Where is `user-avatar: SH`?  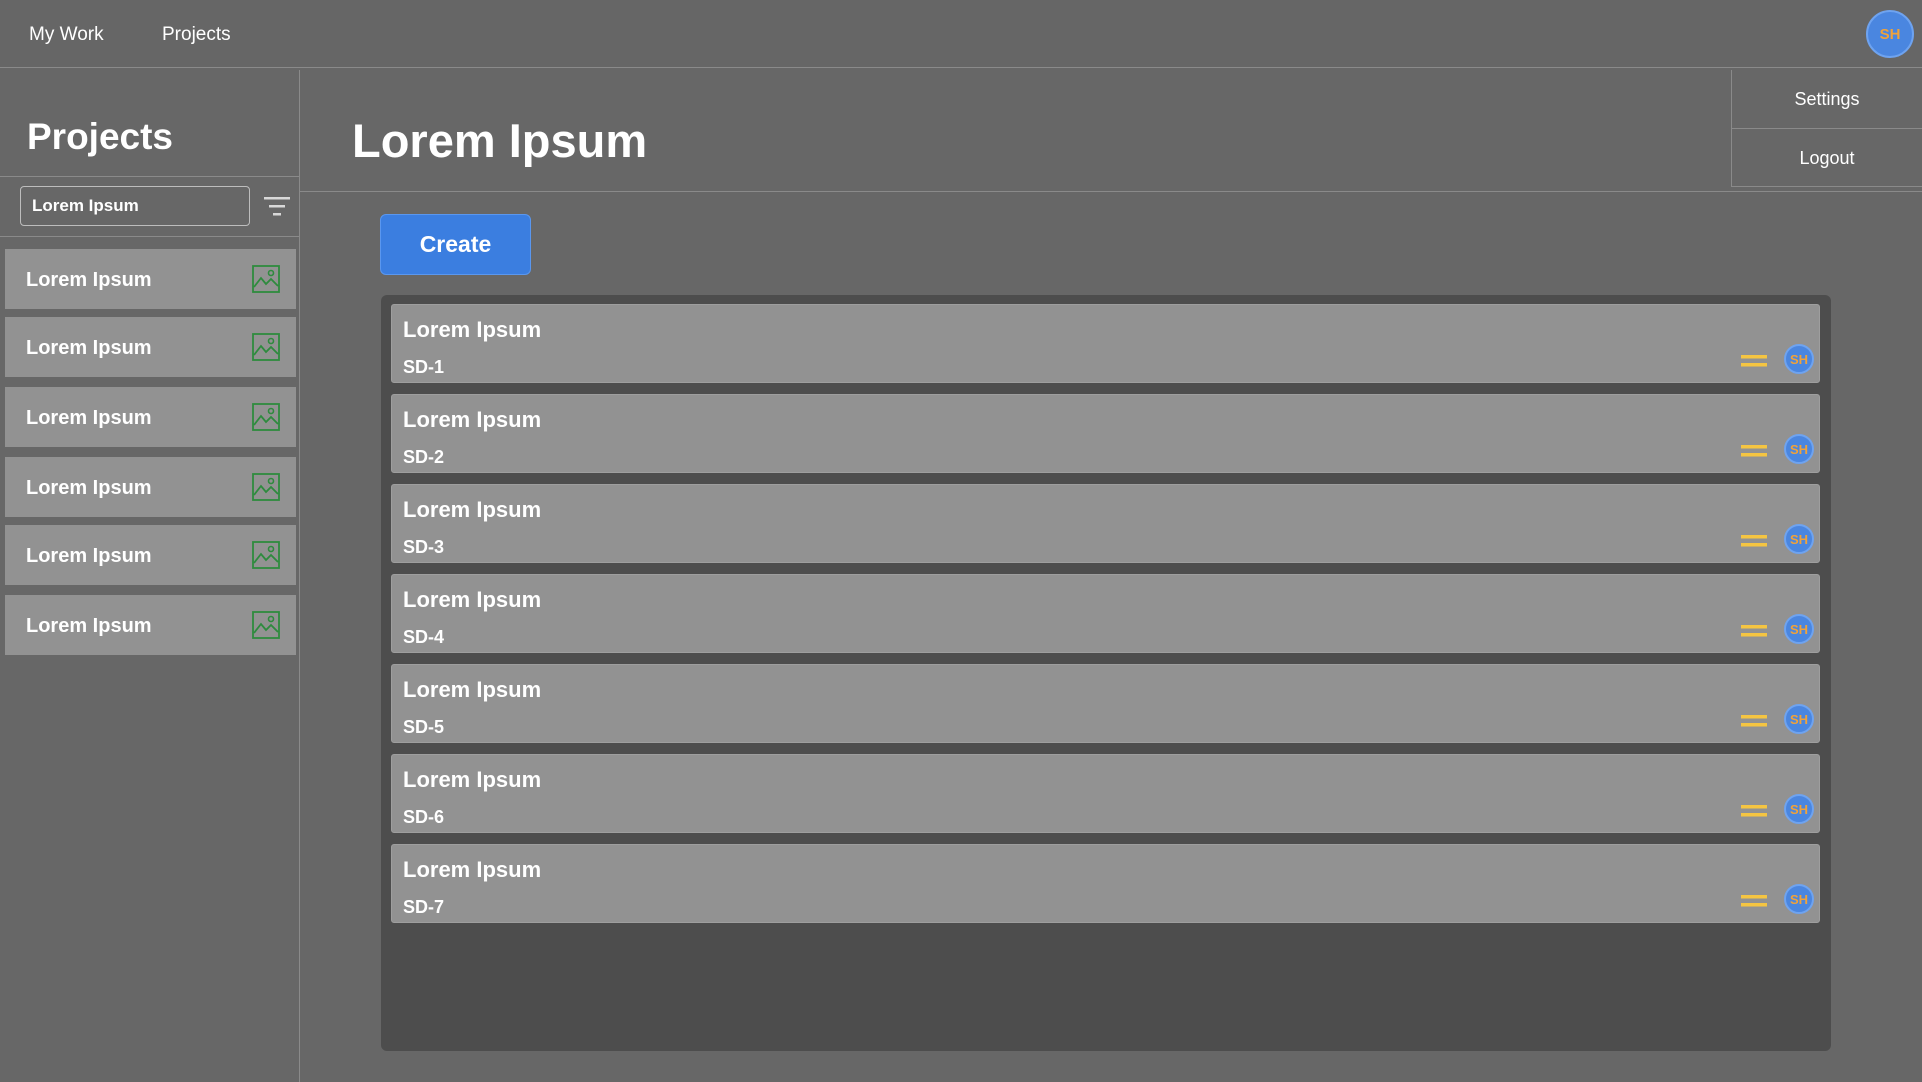
user-avatar: SH is located at coordinates (1890, 34).